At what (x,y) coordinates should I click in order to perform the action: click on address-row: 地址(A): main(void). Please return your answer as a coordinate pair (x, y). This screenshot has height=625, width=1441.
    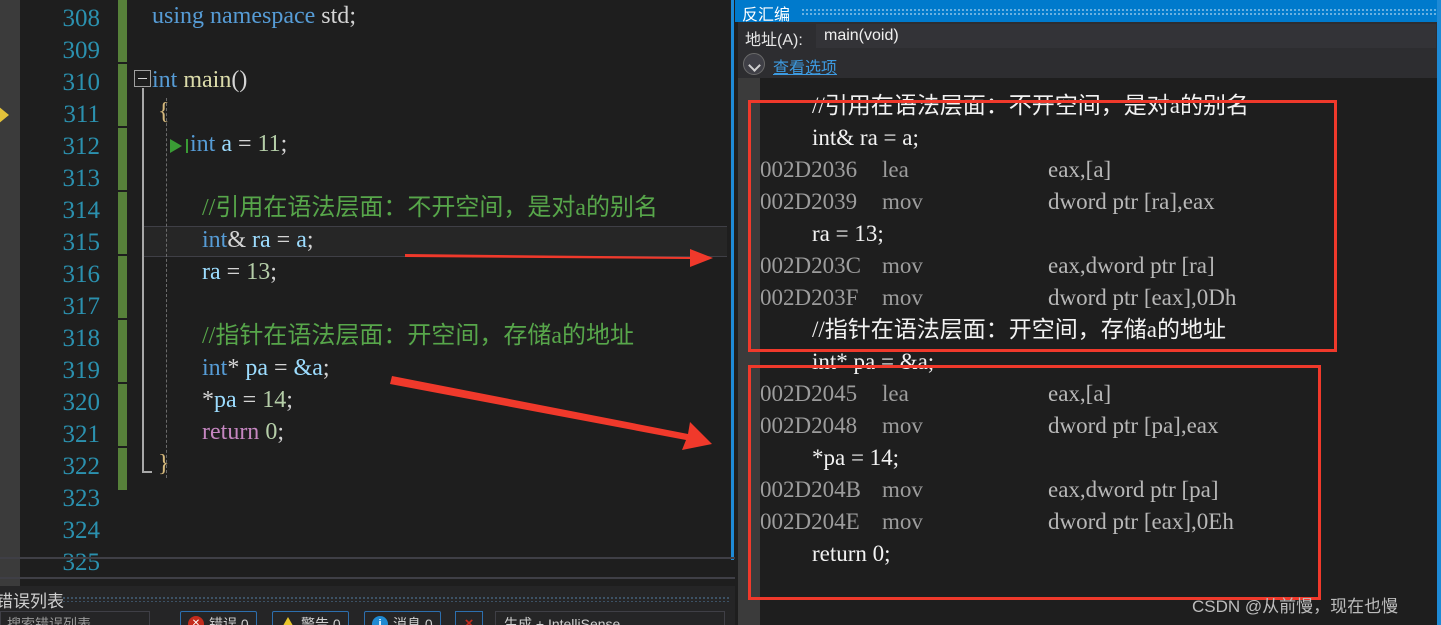
    Looking at the image, I should click on (1089, 36).